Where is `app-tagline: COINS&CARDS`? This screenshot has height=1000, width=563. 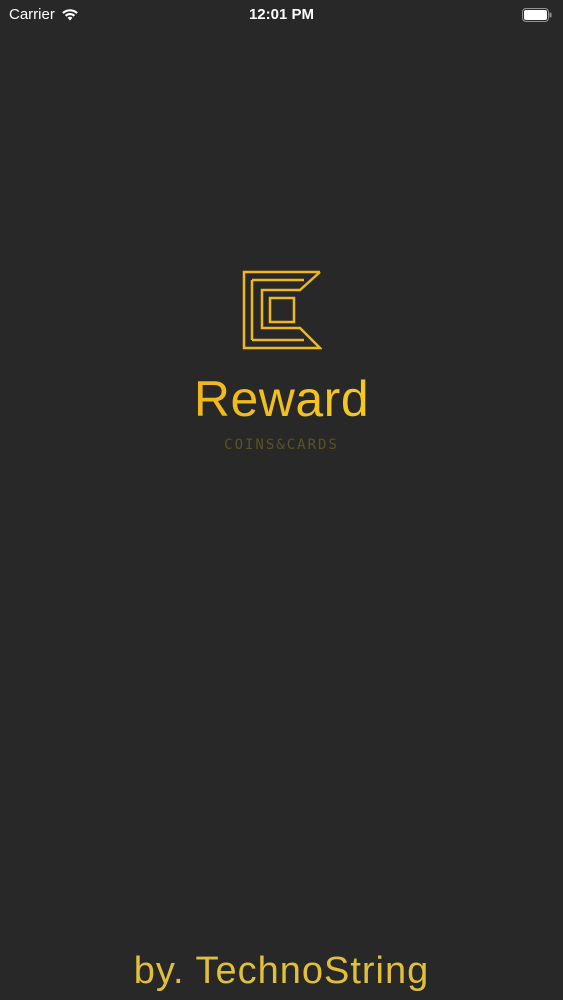
app-tagline: COINS&CARDS is located at coordinates (281, 445).